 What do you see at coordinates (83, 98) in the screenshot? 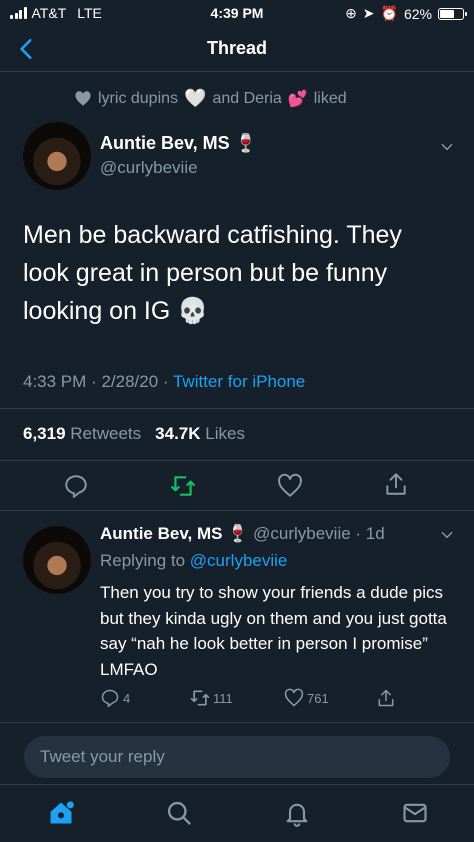
I see `heart-icon` at bounding box center [83, 98].